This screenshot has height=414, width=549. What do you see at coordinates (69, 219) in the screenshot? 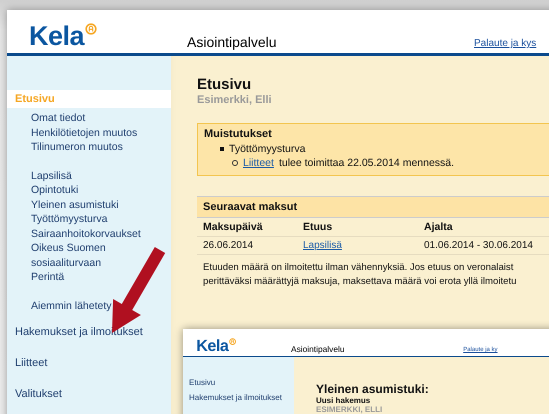
I see `sidebar-subitem: Työttömyysturva` at bounding box center [69, 219].